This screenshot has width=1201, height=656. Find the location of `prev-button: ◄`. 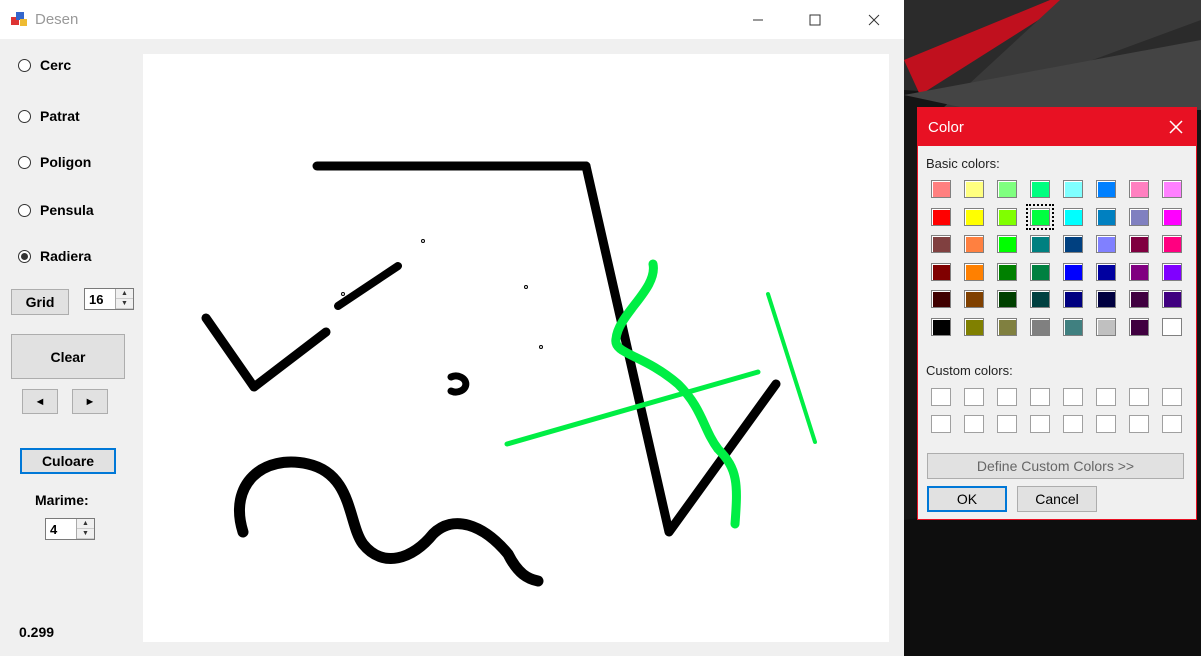

prev-button: ◄ is located at coordinates (40, 401).